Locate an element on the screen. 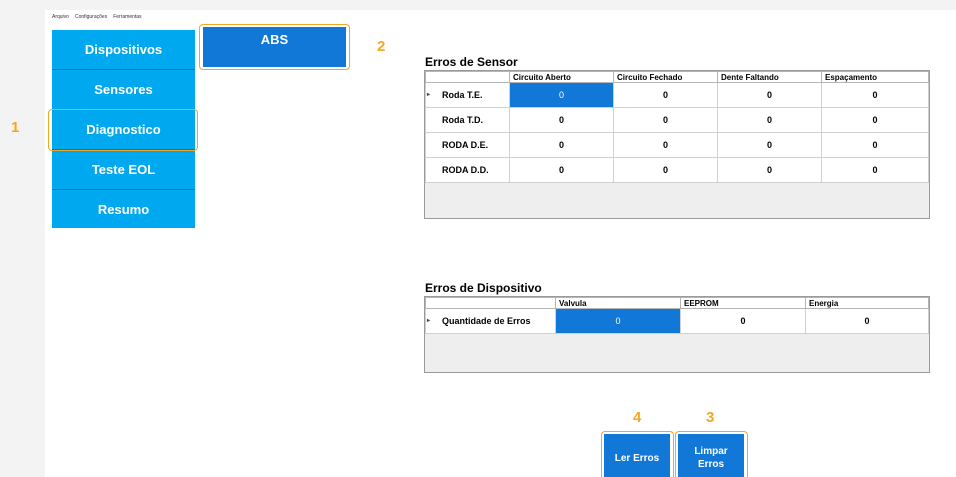  table-row: Roda T.D. 0 0 0 0 is located at coordinates (677, 120).